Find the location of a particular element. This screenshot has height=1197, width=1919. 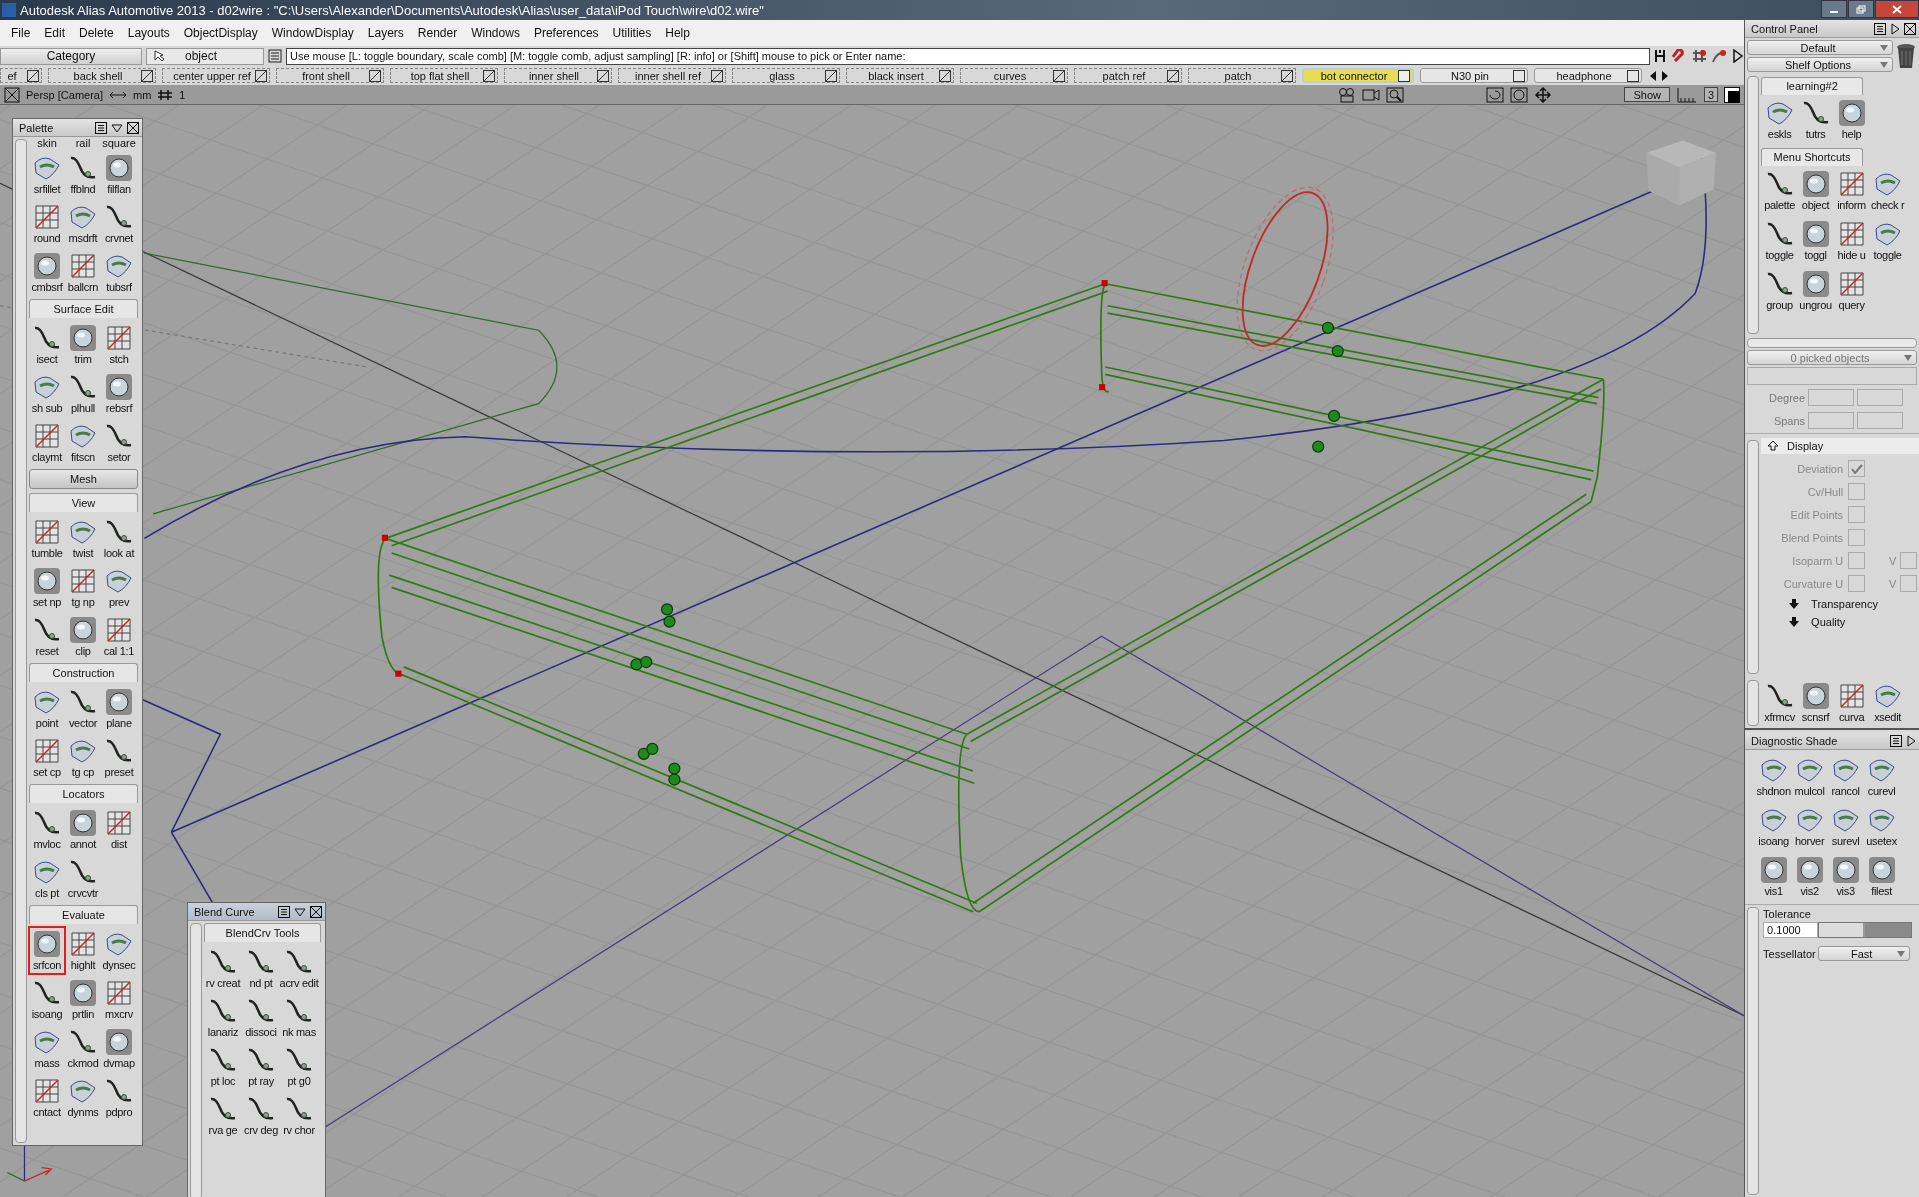

zoom-icon is located at coordinates (1395, 94).